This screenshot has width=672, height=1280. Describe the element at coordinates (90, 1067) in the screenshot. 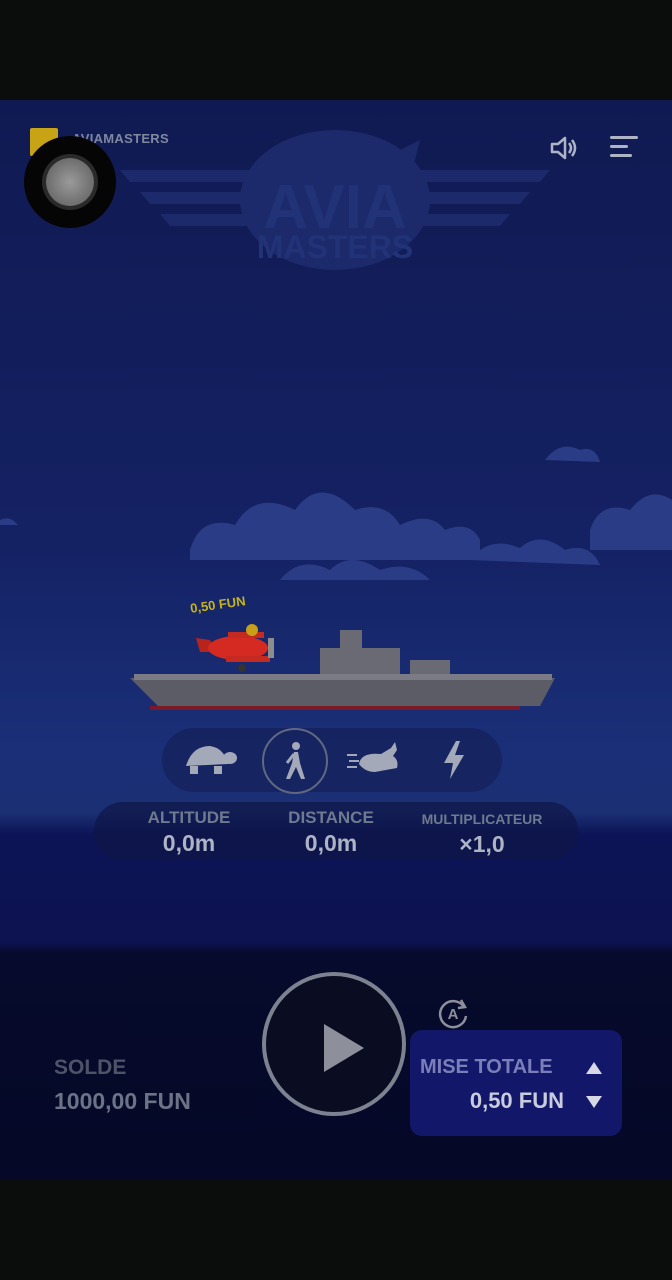

I see `balance-label: SOLDE` at that location.